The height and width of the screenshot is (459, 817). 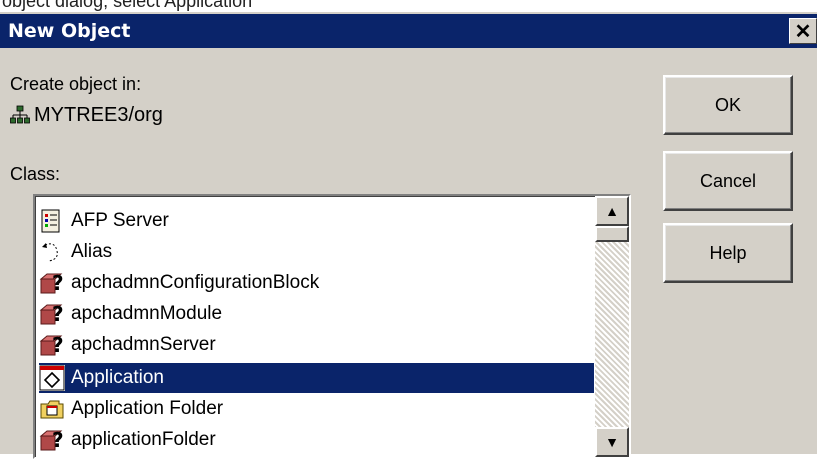 What do you see at coordinates (316, 221) in the screenshot?
I see `class-list-item: AFP Server` at bounding box center [316, 221].